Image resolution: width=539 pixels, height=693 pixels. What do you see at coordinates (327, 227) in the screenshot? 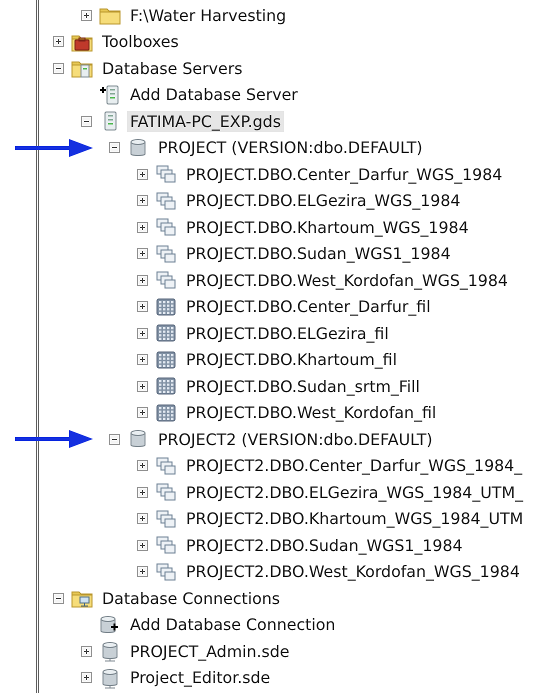
I see `tree-item: PROJECT.DBO.Khartoum_WGS_1984` at bounding box center [327, 227].